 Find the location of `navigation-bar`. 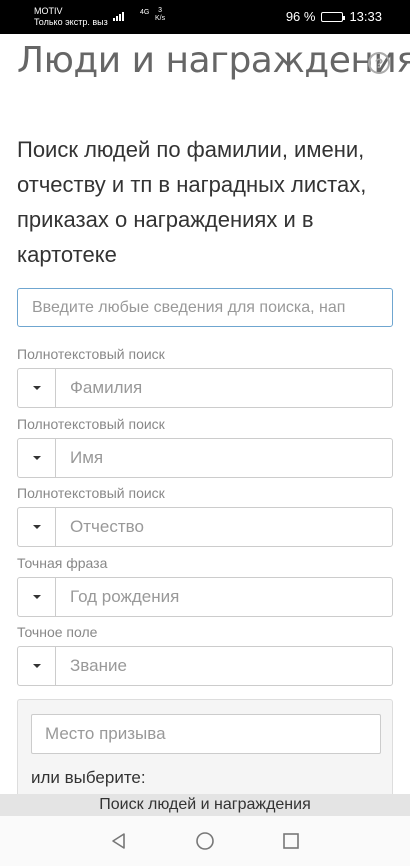

navigation-bar is located at coordinates (205, 841).